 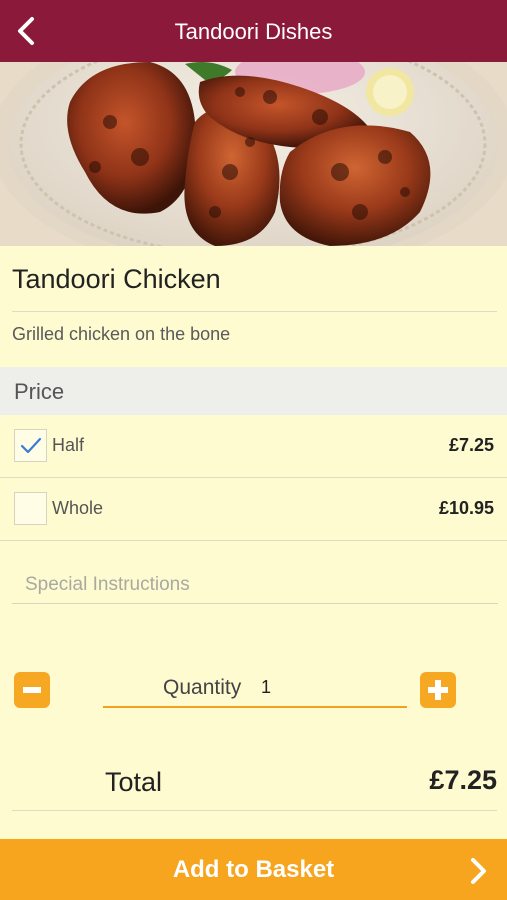 I want to click on top-bar: Tandoori Dishes, so click(x=253, y=31).